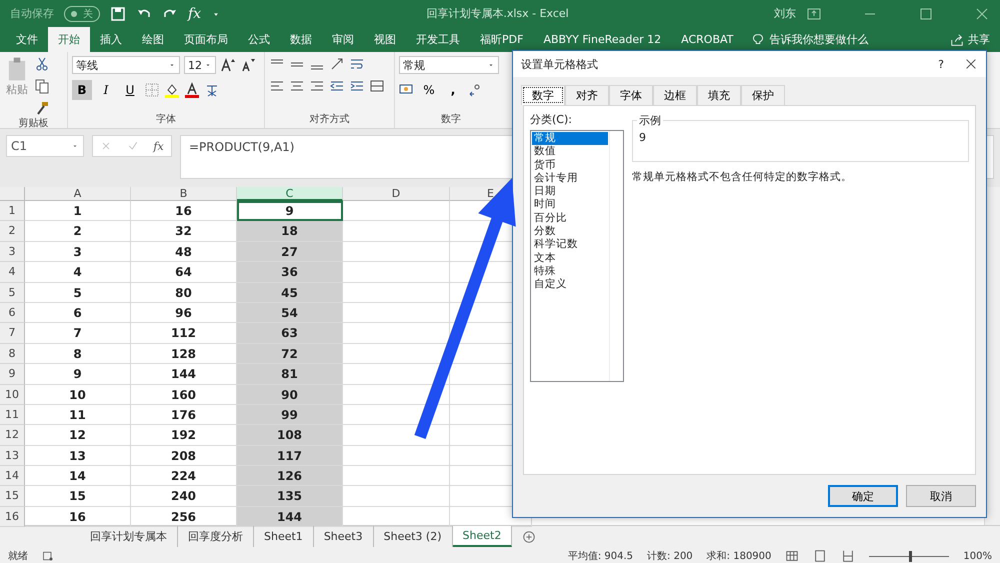  What do you see at coordinates (42, 86) in the screenshot?
I see `copy-icon` at bounding box center [42, 86].